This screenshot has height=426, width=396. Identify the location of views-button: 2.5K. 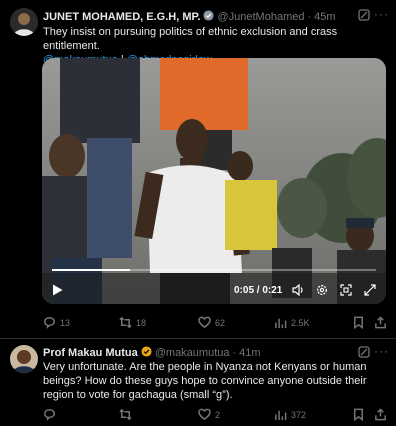
(292, 322).